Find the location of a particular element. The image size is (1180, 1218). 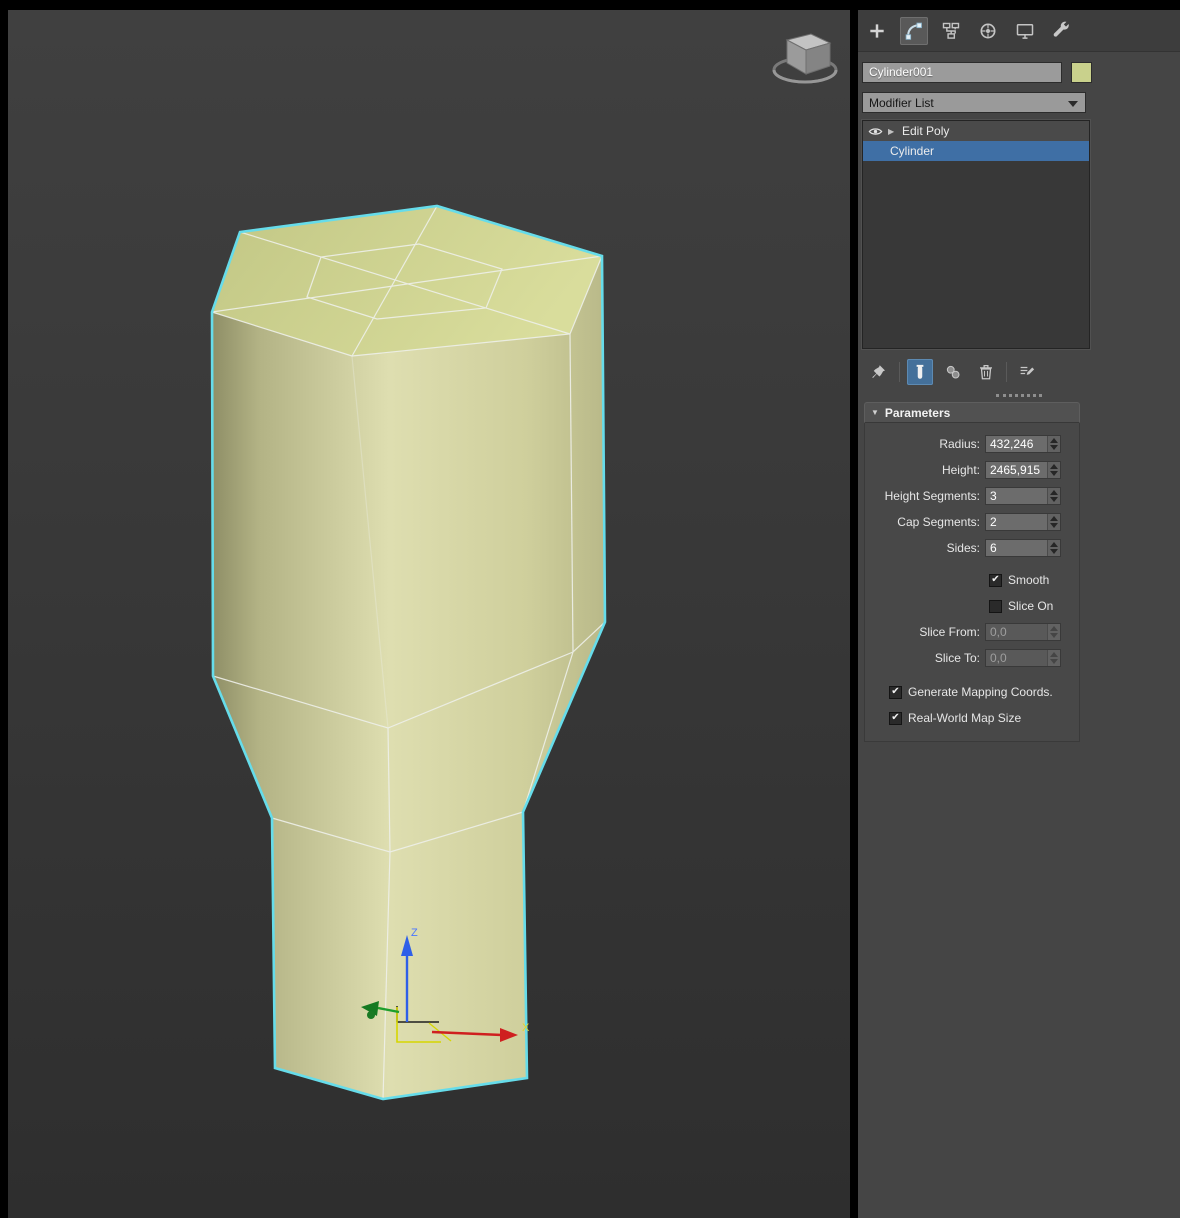

show-end-result-button is located at coordinates (920, 372).